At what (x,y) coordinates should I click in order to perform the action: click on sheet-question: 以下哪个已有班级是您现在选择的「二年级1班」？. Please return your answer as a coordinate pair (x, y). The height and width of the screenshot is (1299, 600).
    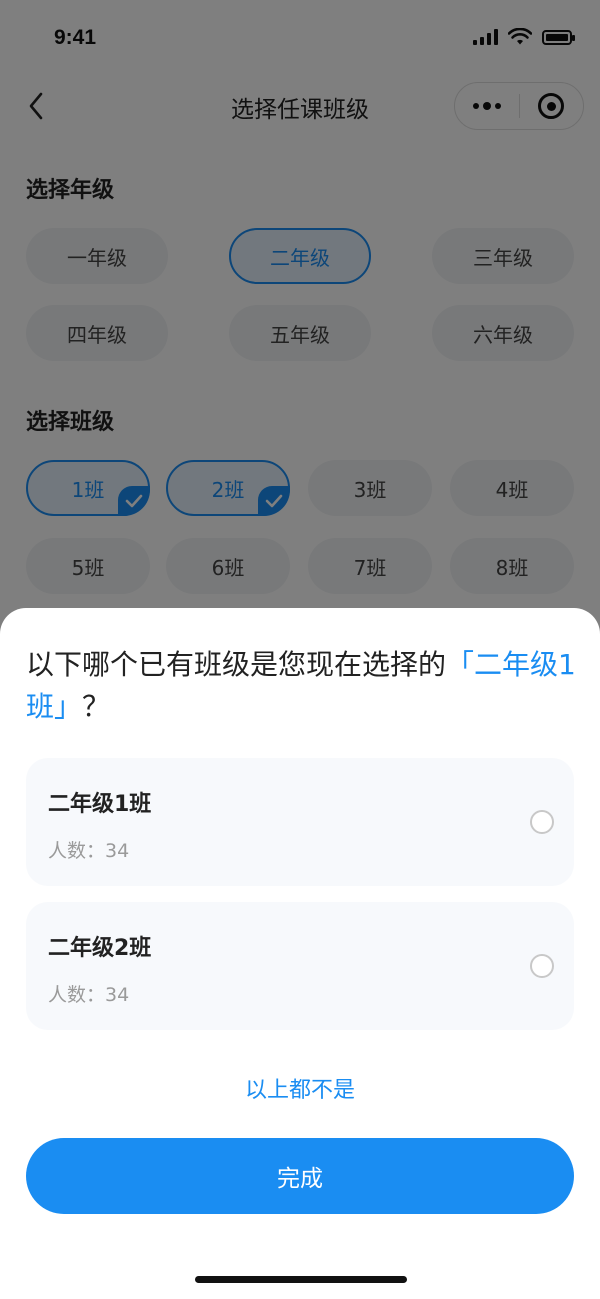
    Looking at the image, I should click on (302, 686).